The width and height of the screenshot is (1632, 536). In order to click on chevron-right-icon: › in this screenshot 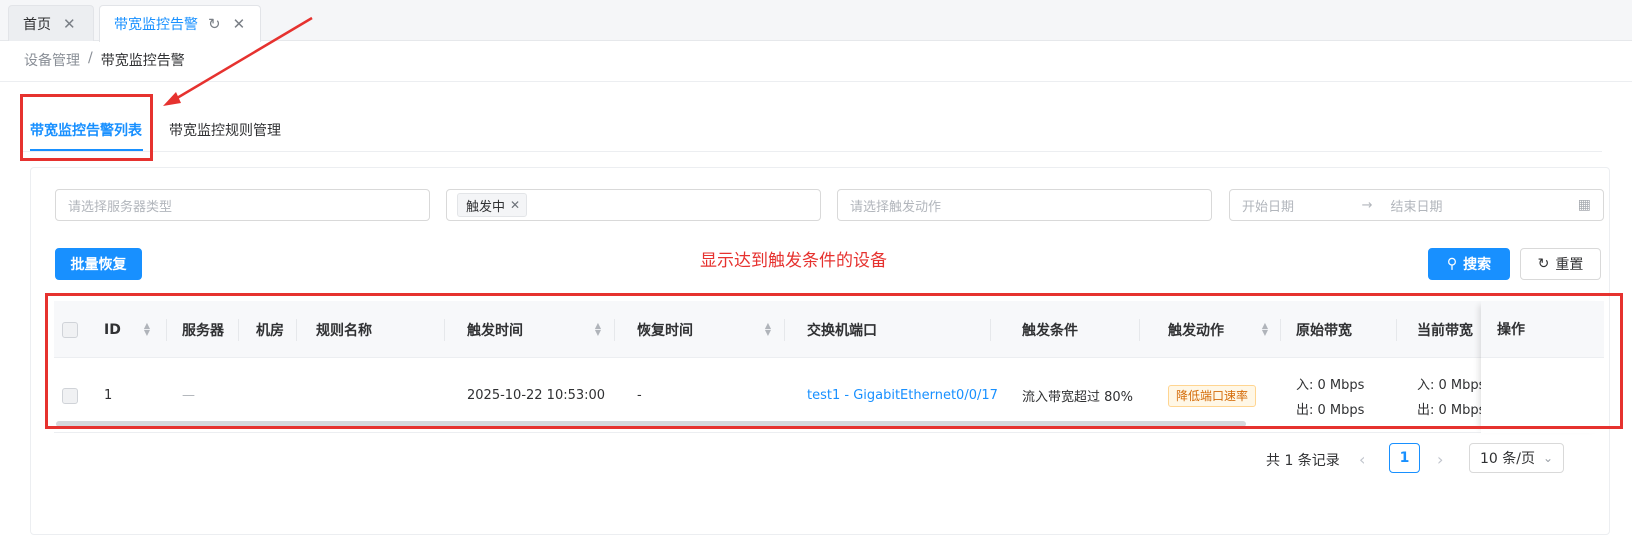, I will do `click(1440, 459)`.